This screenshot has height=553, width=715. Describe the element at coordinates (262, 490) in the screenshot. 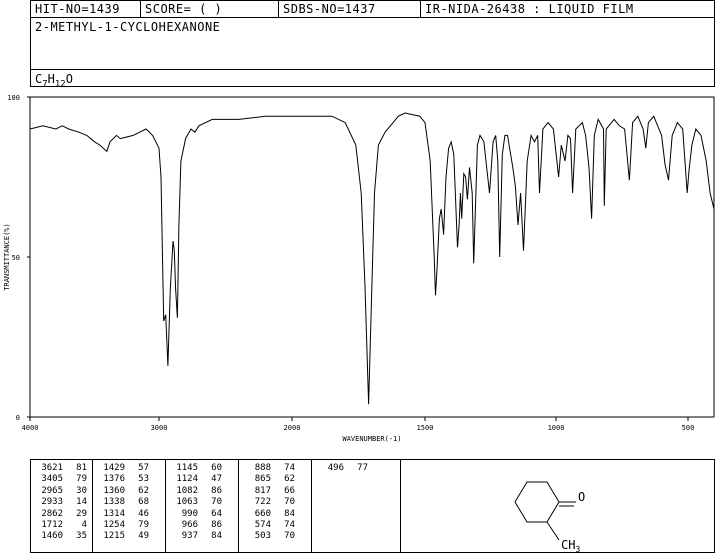

I see `peak-wavenumber: 817` at that location.